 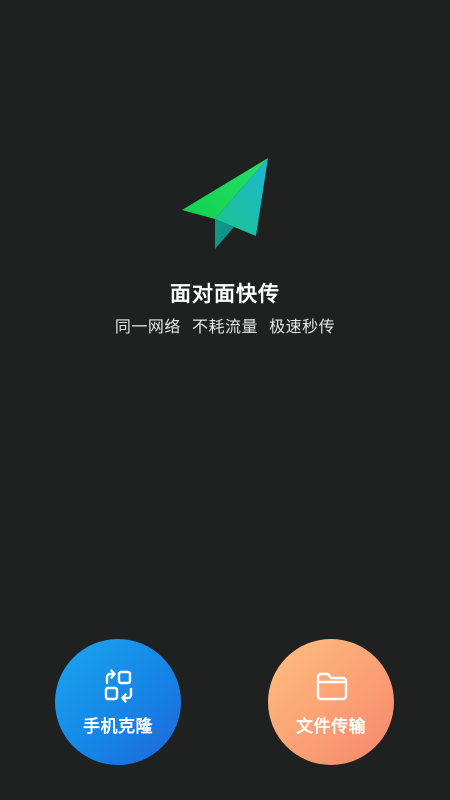 What do you see at coordinates (225, 326) in the screenshot?
I see `feature-subtitle: 同一网络 不耗流量 极速秒传` at bounding box center [225, 326].